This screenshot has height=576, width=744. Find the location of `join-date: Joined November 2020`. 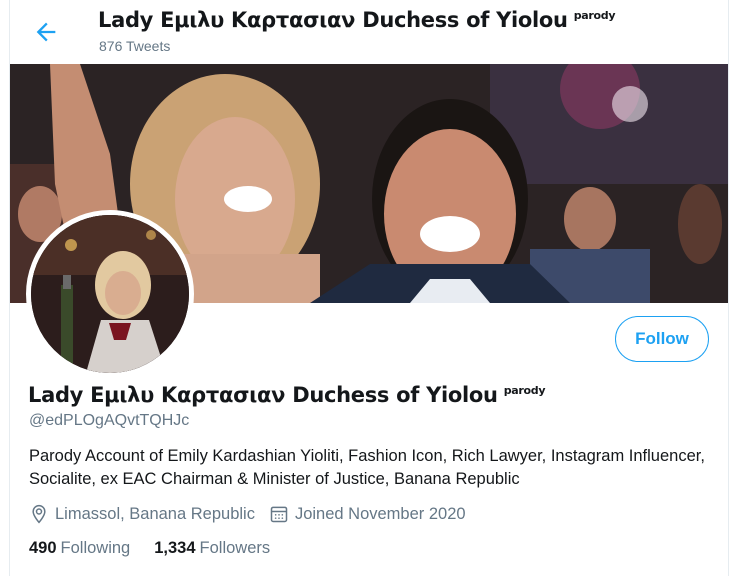

join-date: Joined November 2020 is located at coordinates (367, 514).